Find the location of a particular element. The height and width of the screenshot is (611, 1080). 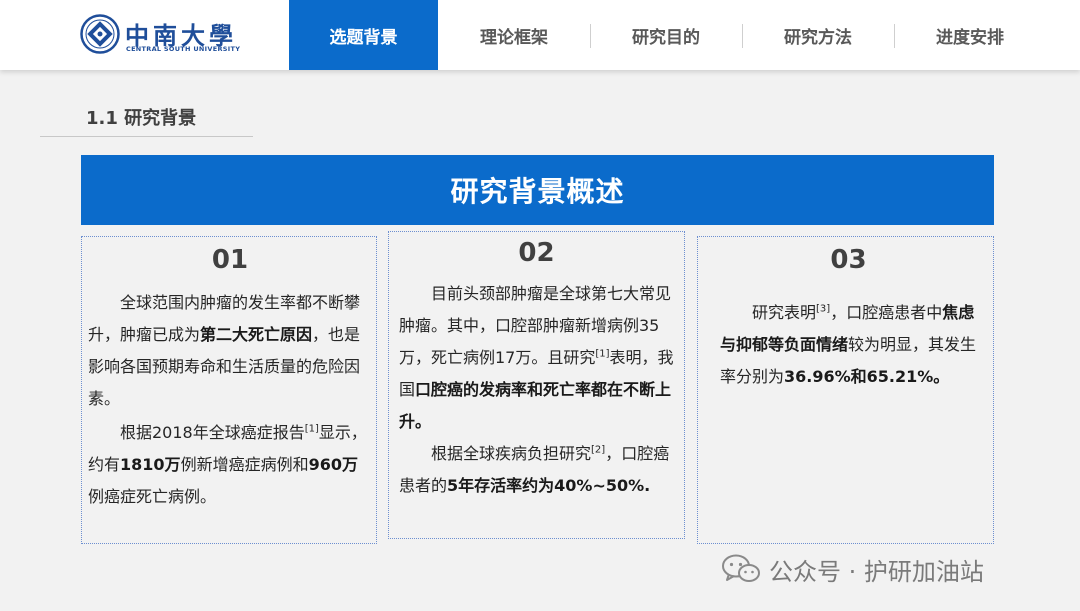

text-span: ，口腔癌患者中 is located at coordinates (886, 312).